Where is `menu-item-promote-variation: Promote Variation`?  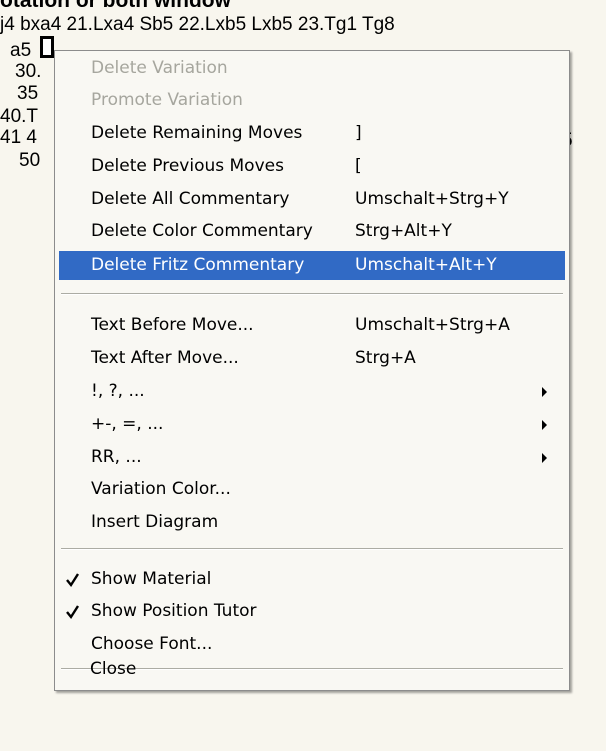
menu-item-promote-variation: Promote Variation is located at coordinates (312, 100).